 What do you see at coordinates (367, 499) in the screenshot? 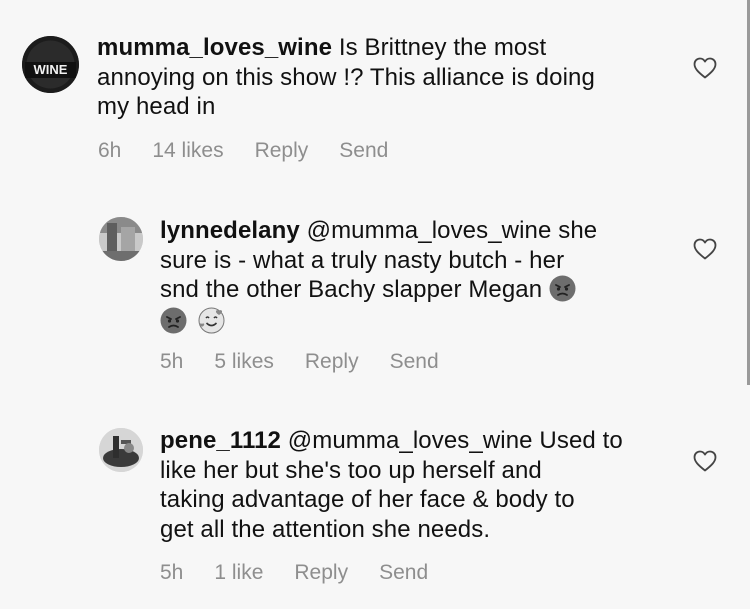
I see `comment-text: taking advantage of her face & body to` at bounding box center [367, 499].